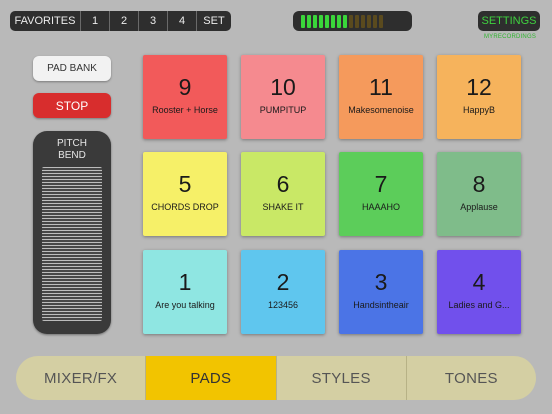 The height and width of the screenshot is (414, 552). What do you see at coordinates (185, 184) in the screenshot?
I see `pad-number: 5` at bounding box center [185, 184].